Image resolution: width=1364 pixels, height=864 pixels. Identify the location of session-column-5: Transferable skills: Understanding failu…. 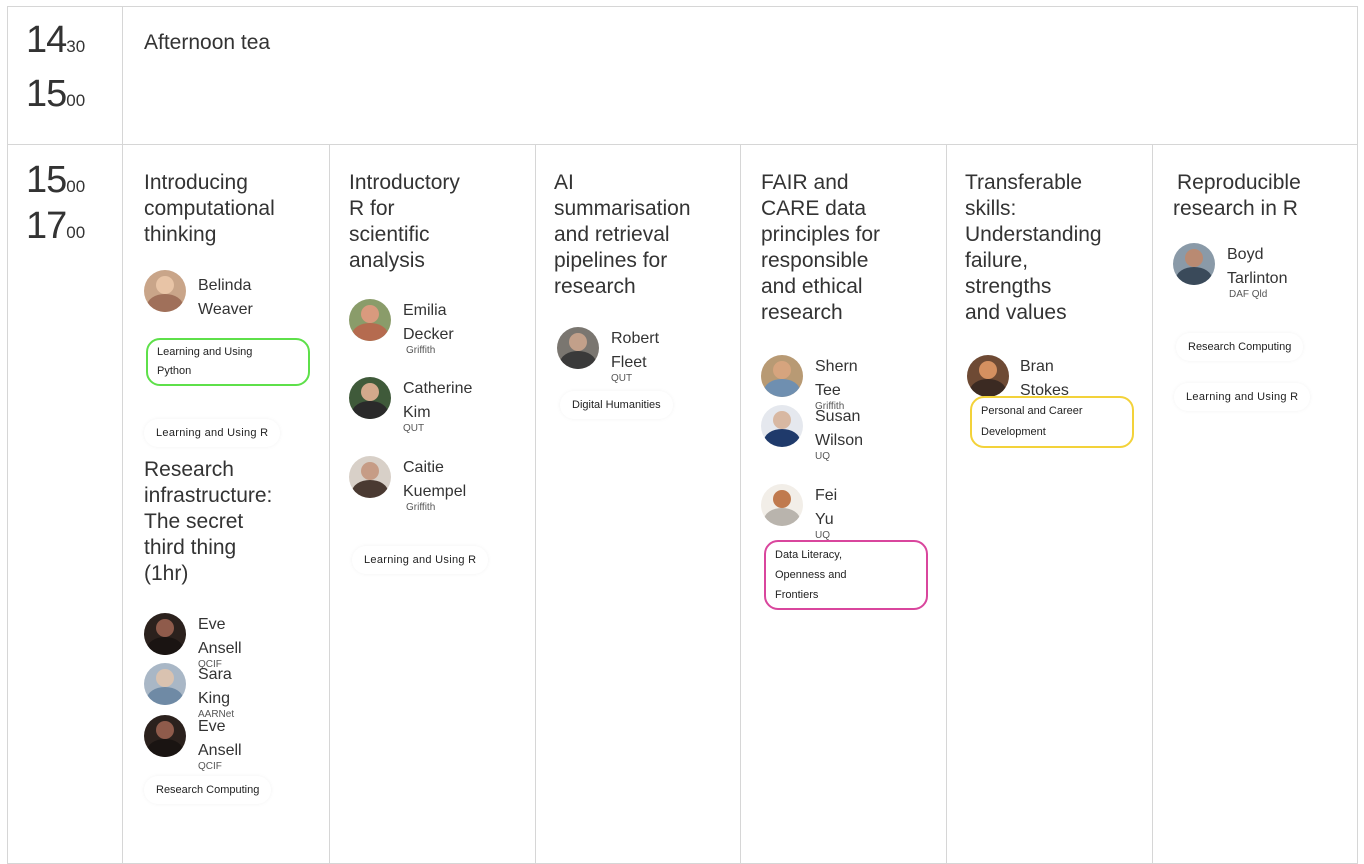
(1050, 504).